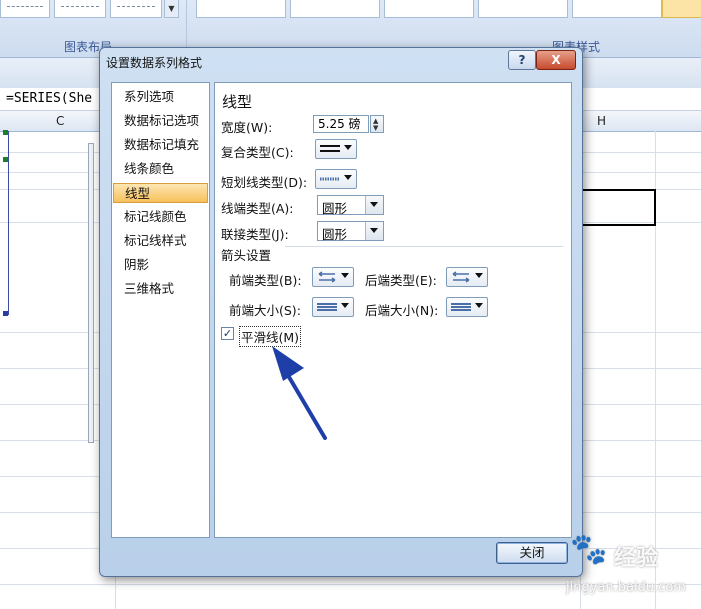  Describe the element at coordinates (350, 231) in the screenshot. I see `join-type-select: 圆形` at that location.